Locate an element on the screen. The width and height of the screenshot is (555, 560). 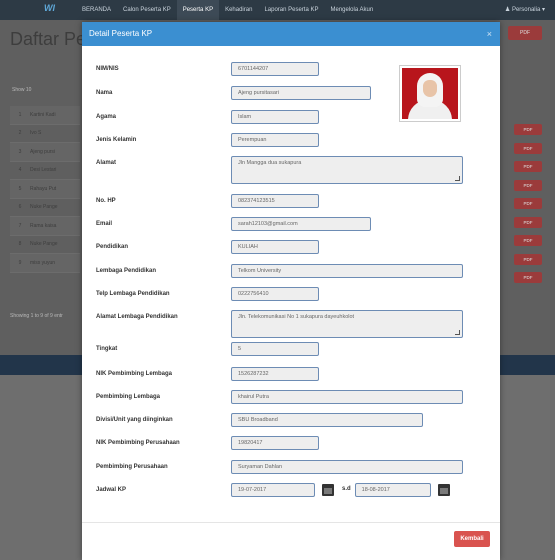
pembimbing-perusahaan-row: Pembimbing Perusahaan Suryaman Dahlan is located at coordinates (279, 467).